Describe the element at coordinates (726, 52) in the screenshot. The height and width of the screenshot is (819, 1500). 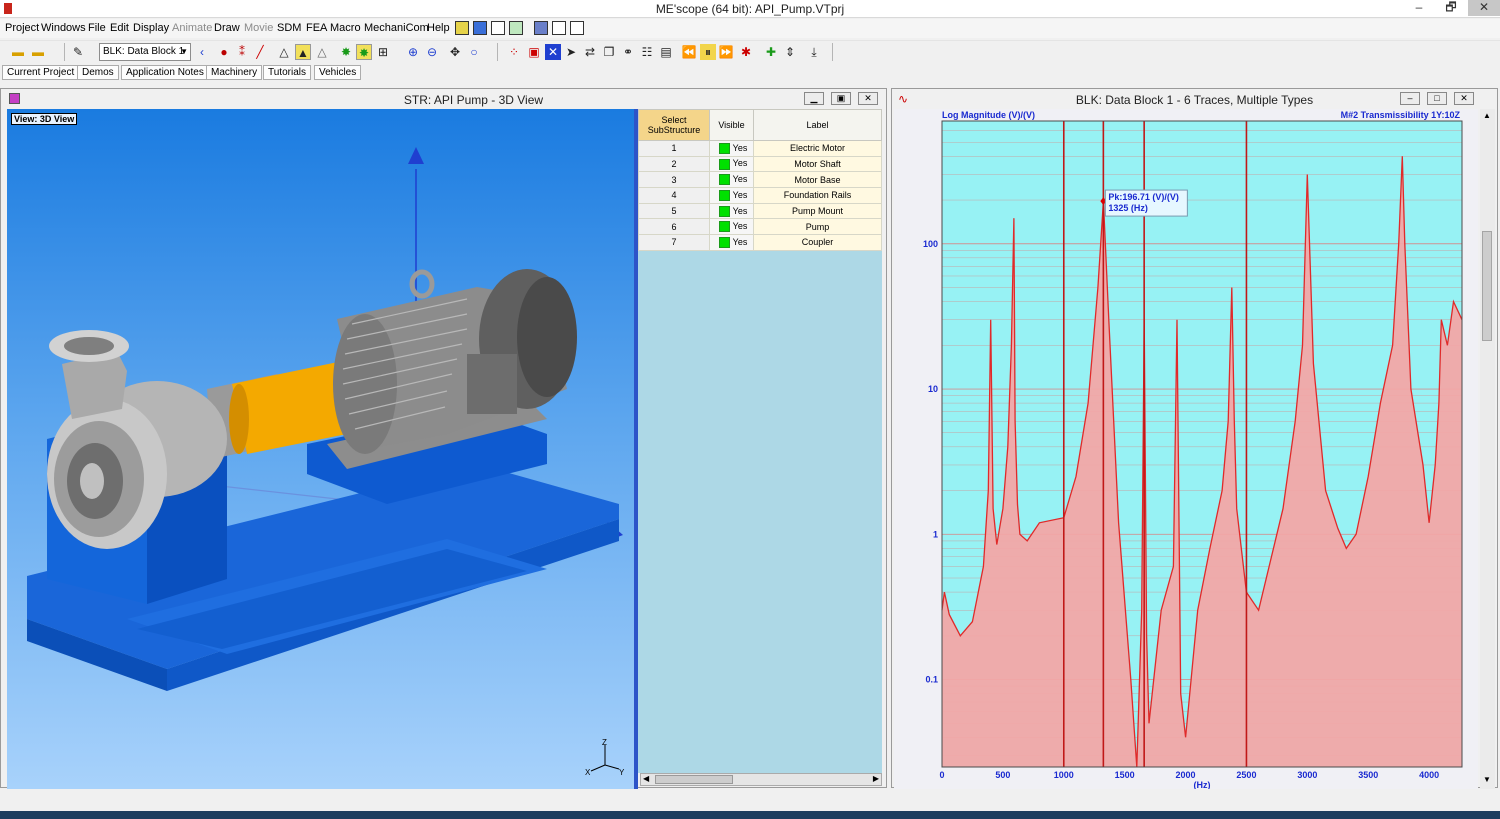
I see `fast-forward-icon: ⏩` at that location.